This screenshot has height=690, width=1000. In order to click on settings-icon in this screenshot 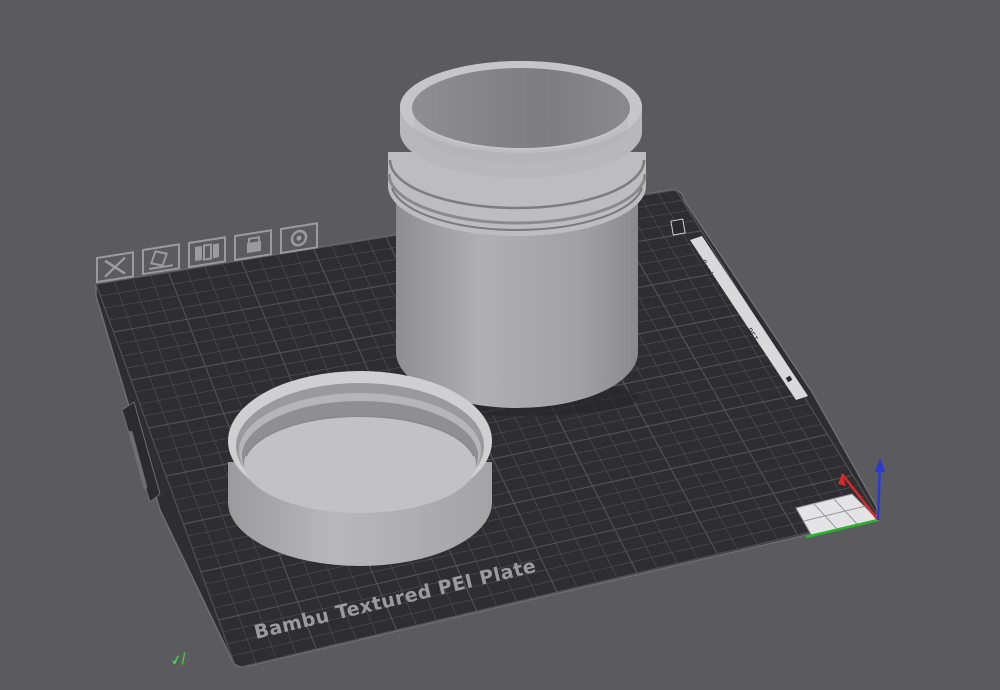, I will do `click(299, 238)`.